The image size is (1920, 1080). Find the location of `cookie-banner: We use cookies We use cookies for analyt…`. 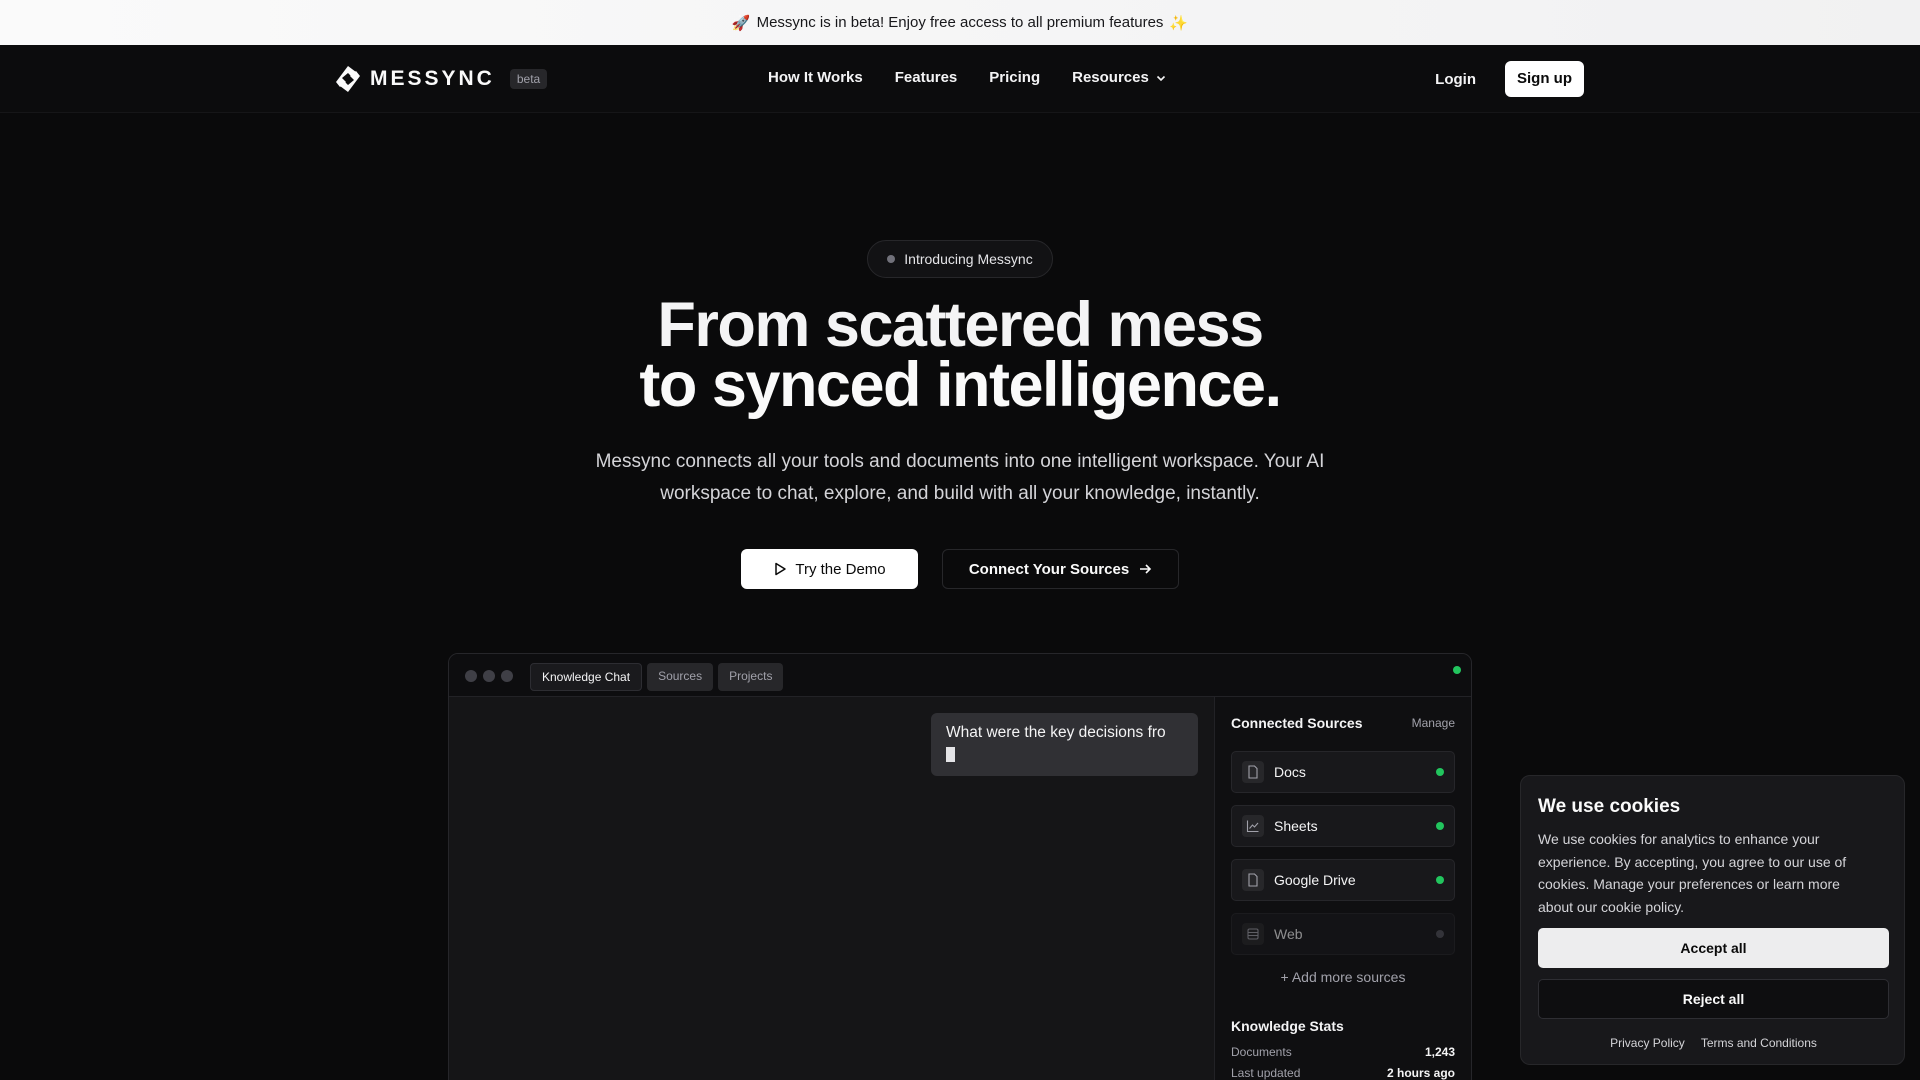

cookie-banner: We use cookies We use cookies for analyt… is located at coordinates (1712, 920).